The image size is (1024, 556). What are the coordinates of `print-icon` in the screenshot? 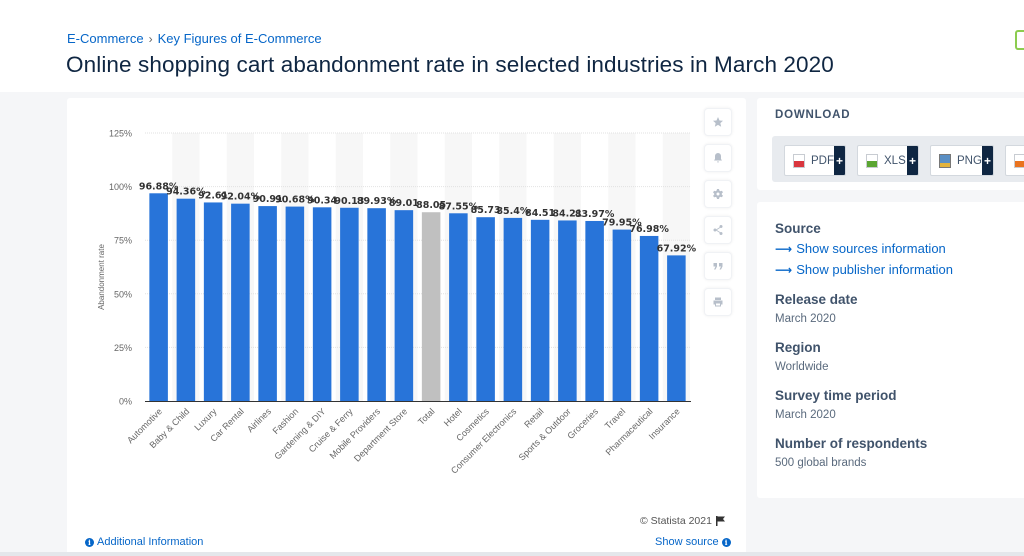 It's located at (718, 302).